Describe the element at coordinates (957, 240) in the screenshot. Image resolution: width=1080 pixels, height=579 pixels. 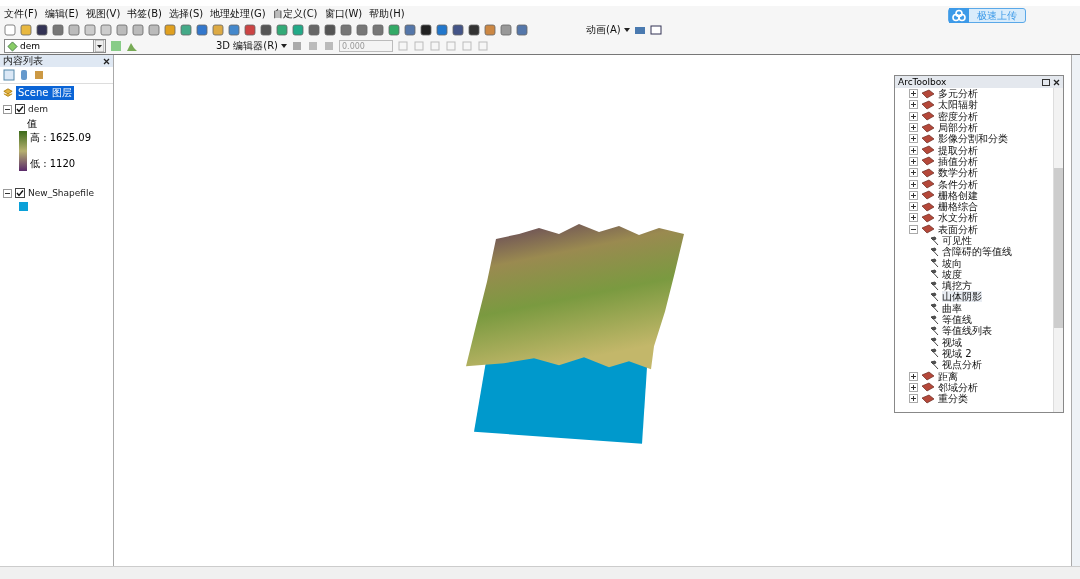
I see `tool-item: 可见性` at that location.